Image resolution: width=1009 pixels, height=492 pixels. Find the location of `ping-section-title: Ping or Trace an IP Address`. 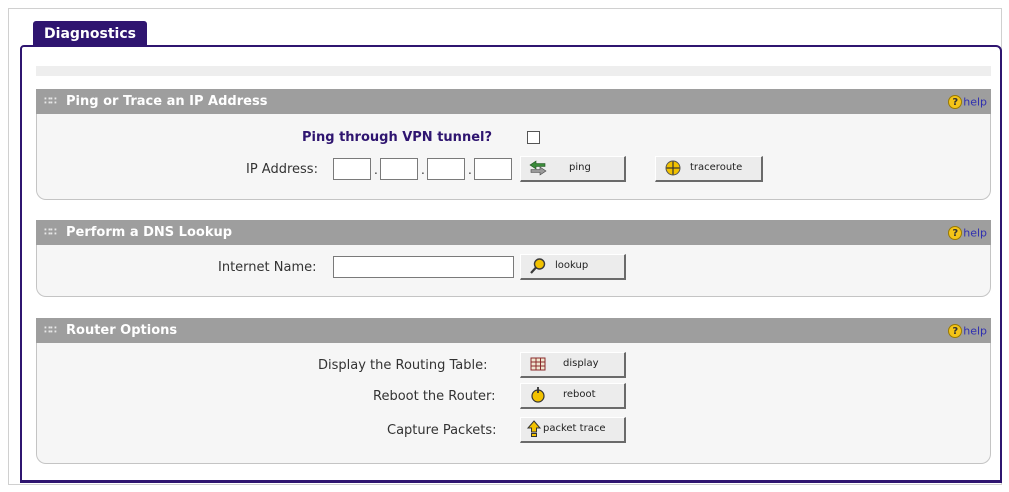

ping-section-title: Ping or Trace an IP Address is located at coordinates (167, 101).